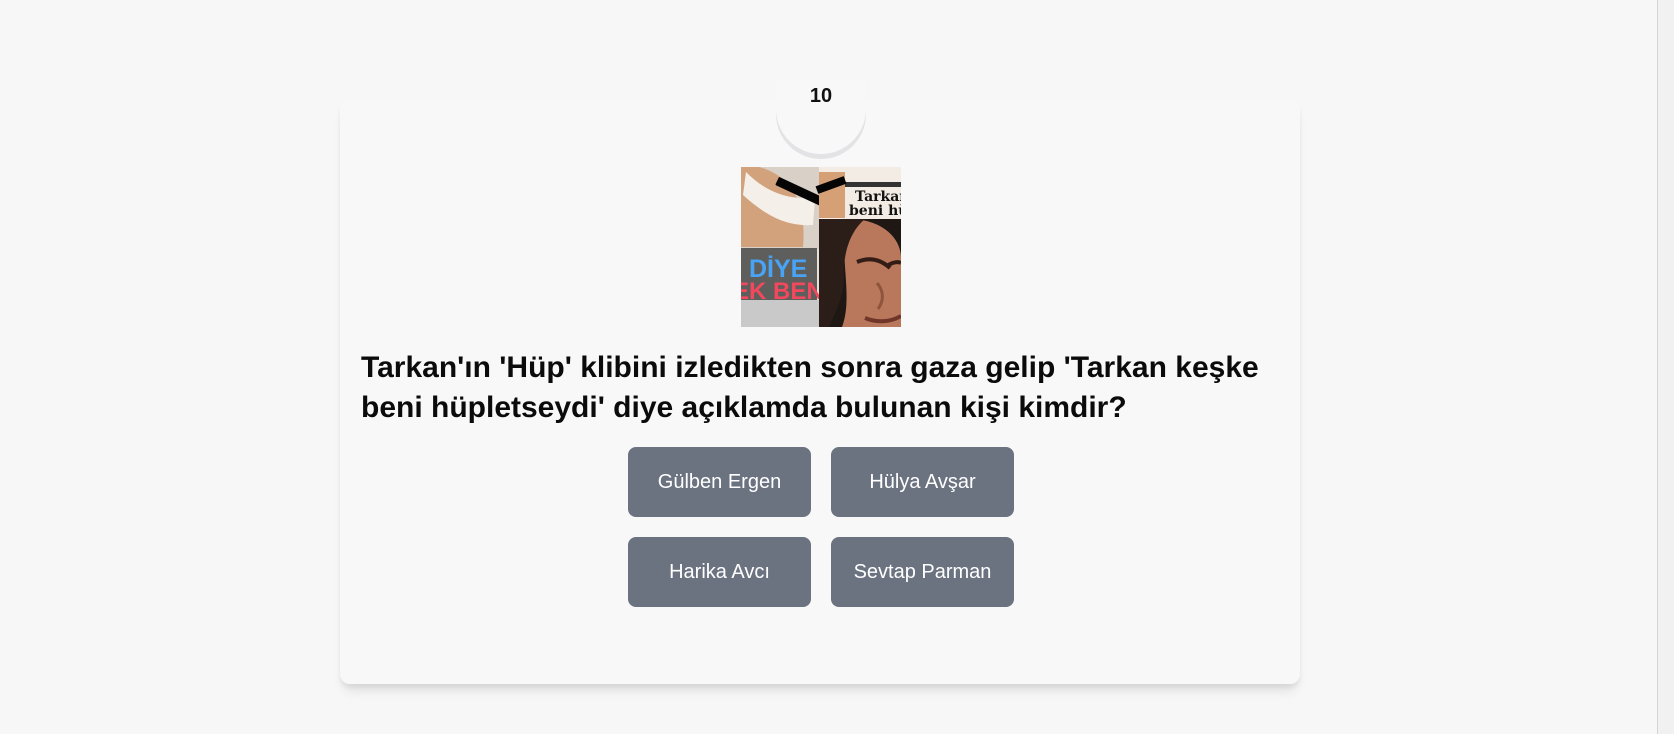 Image resolution: width=1674 pixels, height=734 pixels. What do you see at coordinates (719, 572) in the screenshot?
I see `answer-option-3: Harika Avcı` at bounding box center [719, 572].